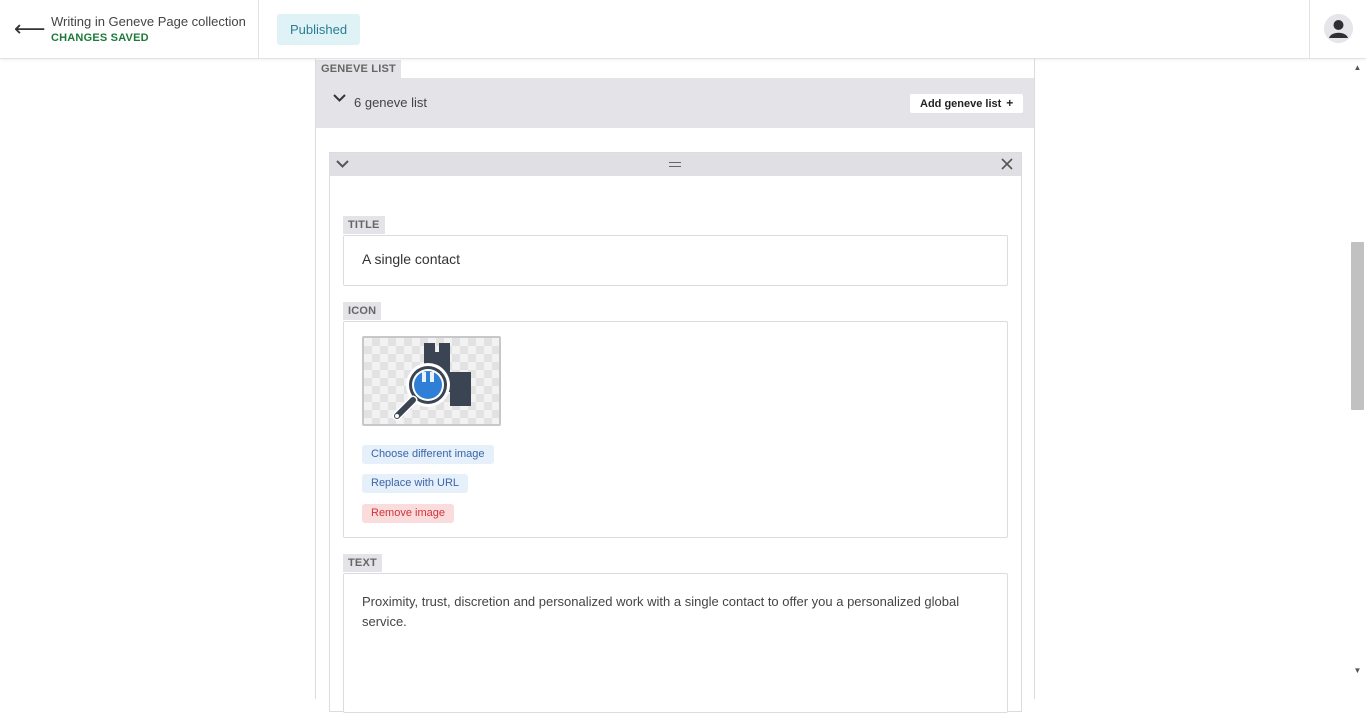 Image resolution: width=1366 pixels, height=713 pixels. I want to click on collection-title: Writing in Geneve Page collection, so click(148, 21).